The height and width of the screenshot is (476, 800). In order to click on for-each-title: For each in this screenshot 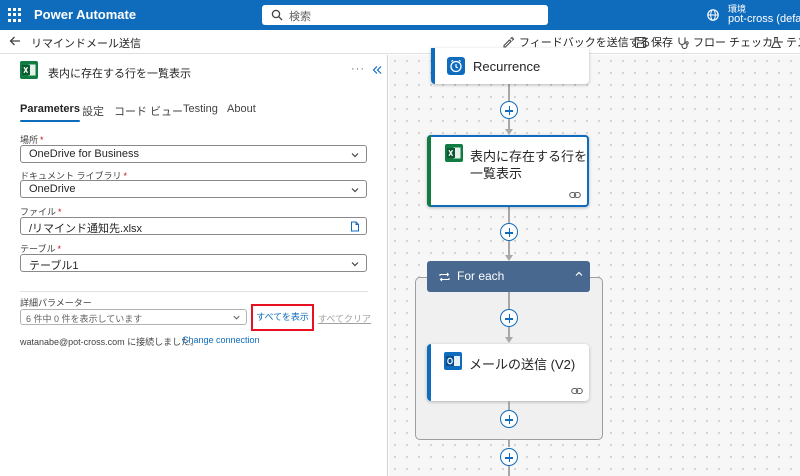, I will do `click(481, 276)`.